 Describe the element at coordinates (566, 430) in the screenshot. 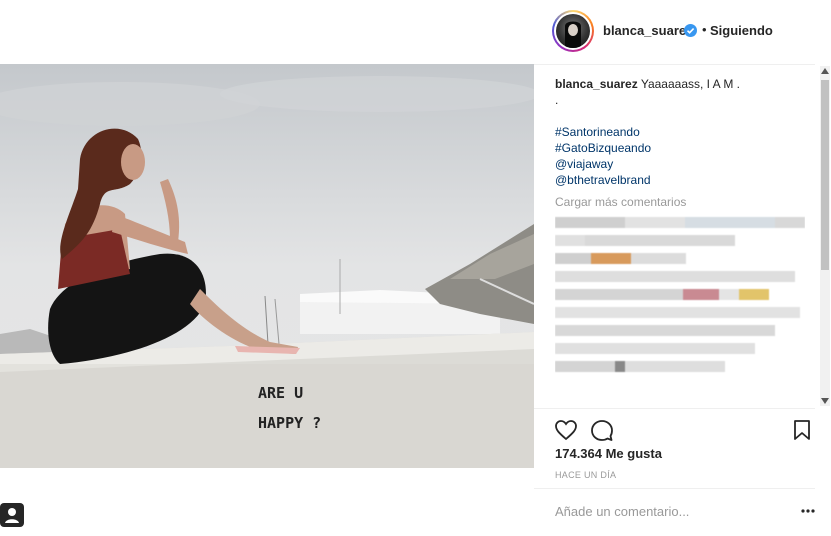

I see `heart-icon` at that location.